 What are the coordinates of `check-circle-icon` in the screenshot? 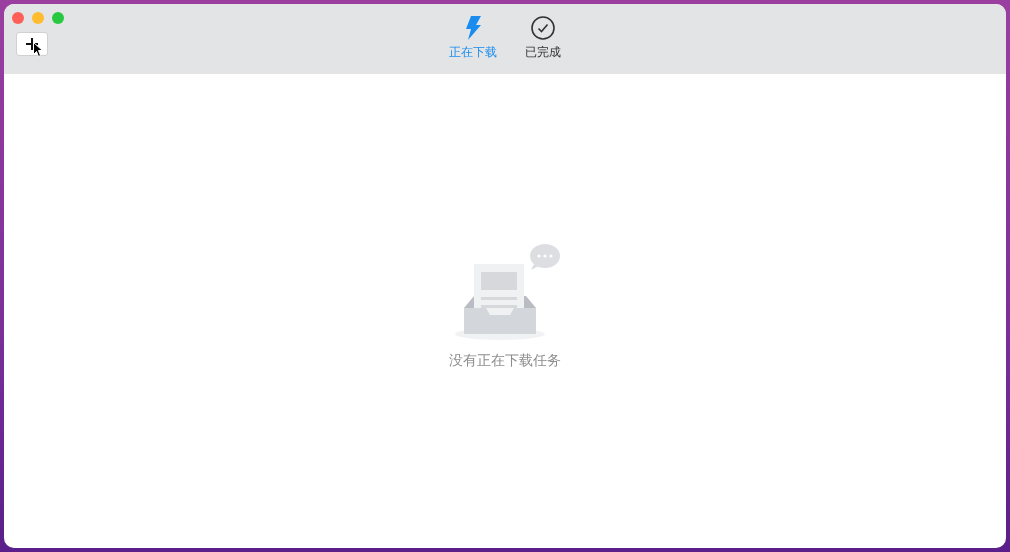 It's located at (543, 28).